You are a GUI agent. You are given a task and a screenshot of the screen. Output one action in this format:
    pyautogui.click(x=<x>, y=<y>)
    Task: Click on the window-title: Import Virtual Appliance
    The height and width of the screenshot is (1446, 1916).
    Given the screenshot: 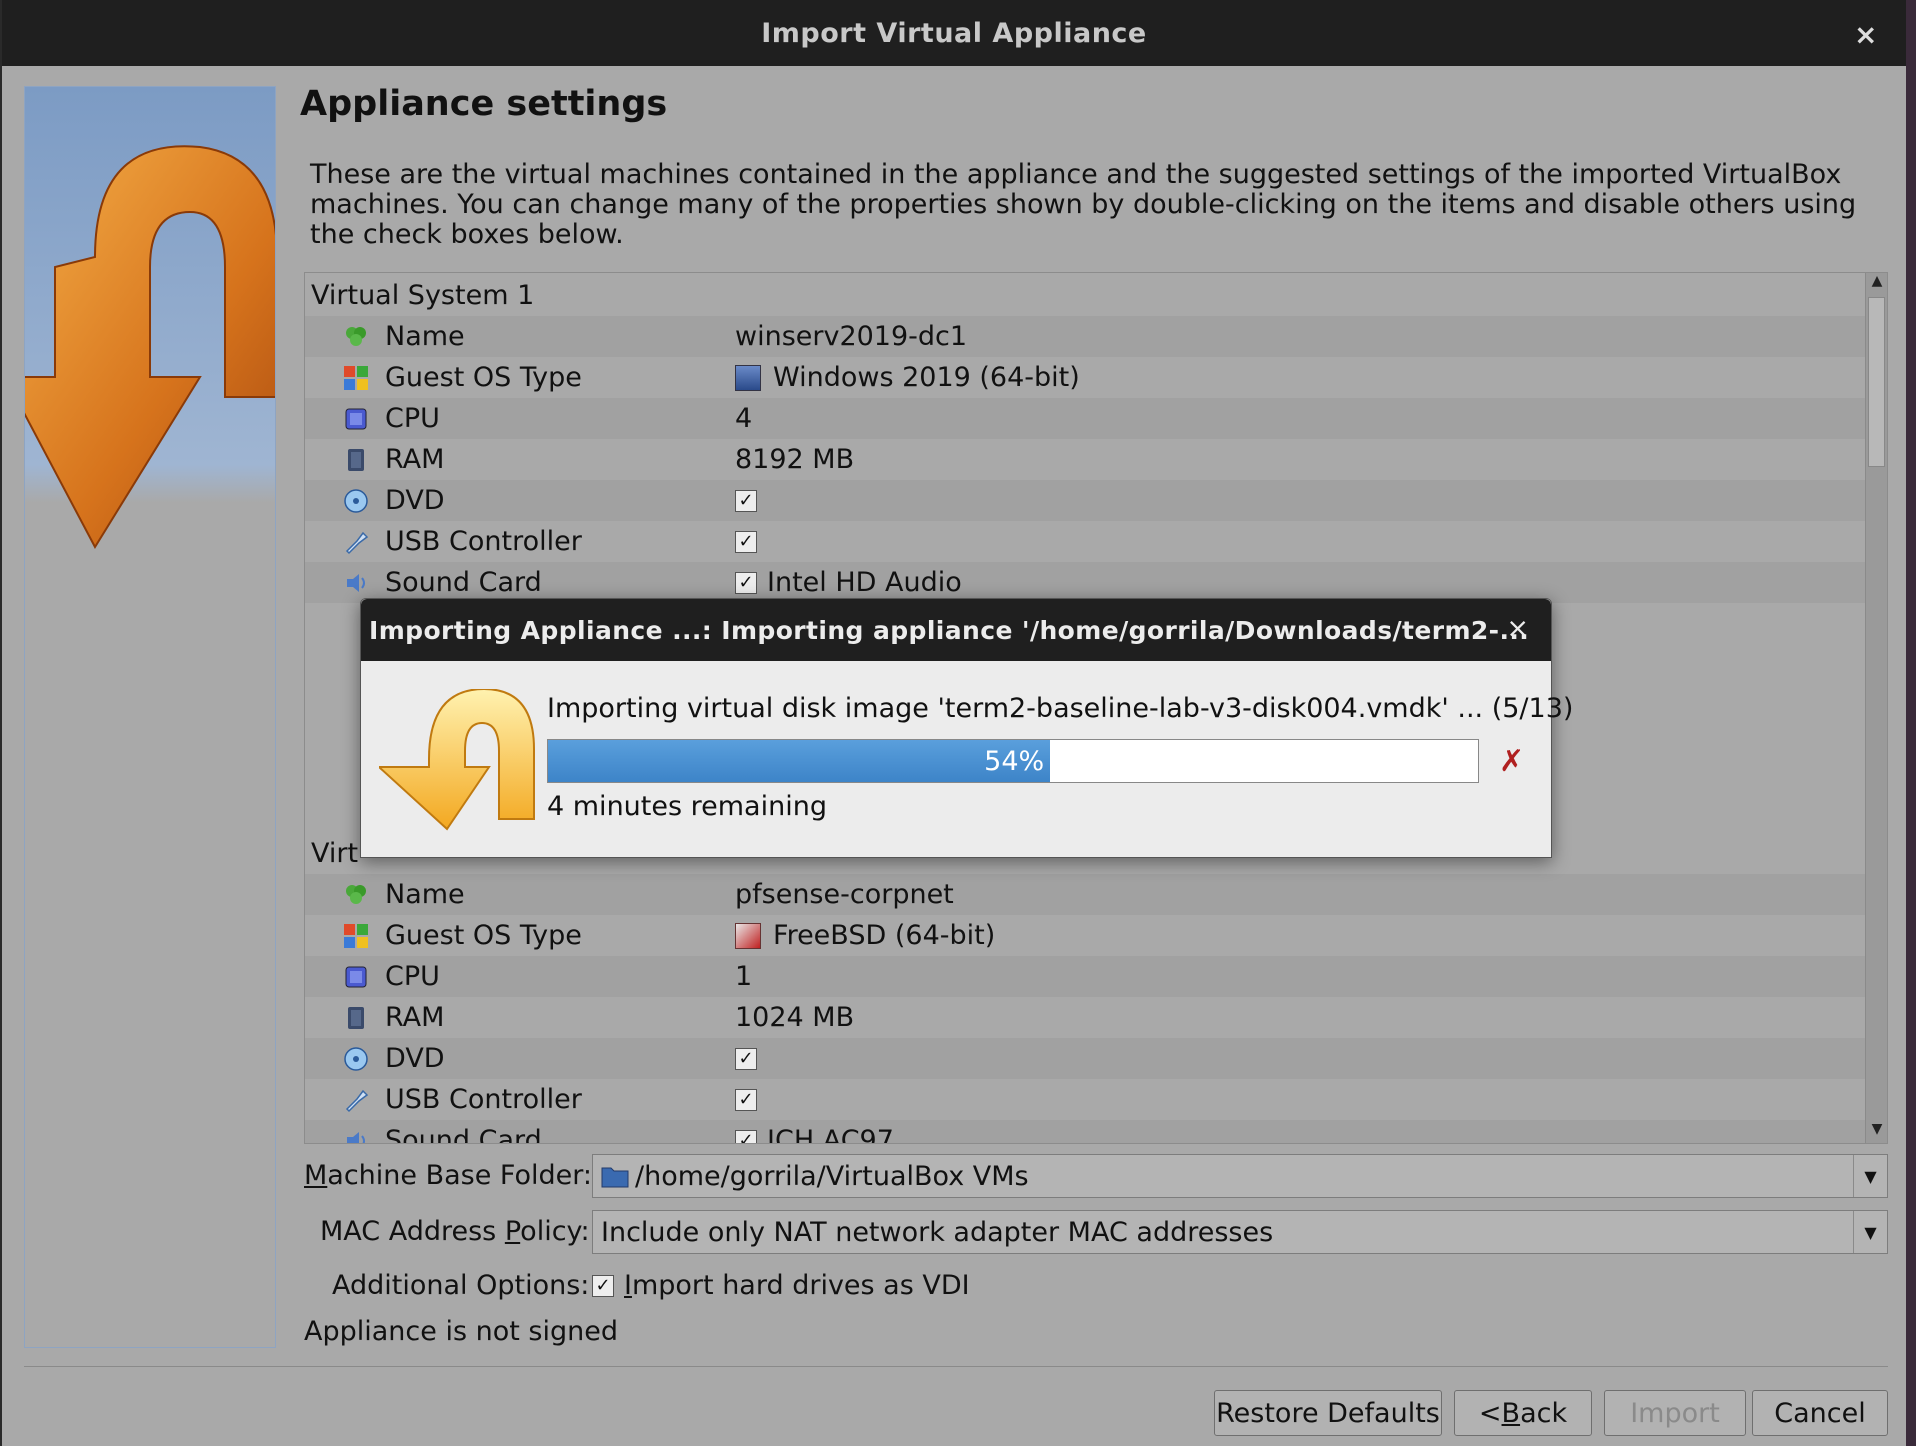 What is the action you would take?
    pyautogui.click(x=954, y=33)
    